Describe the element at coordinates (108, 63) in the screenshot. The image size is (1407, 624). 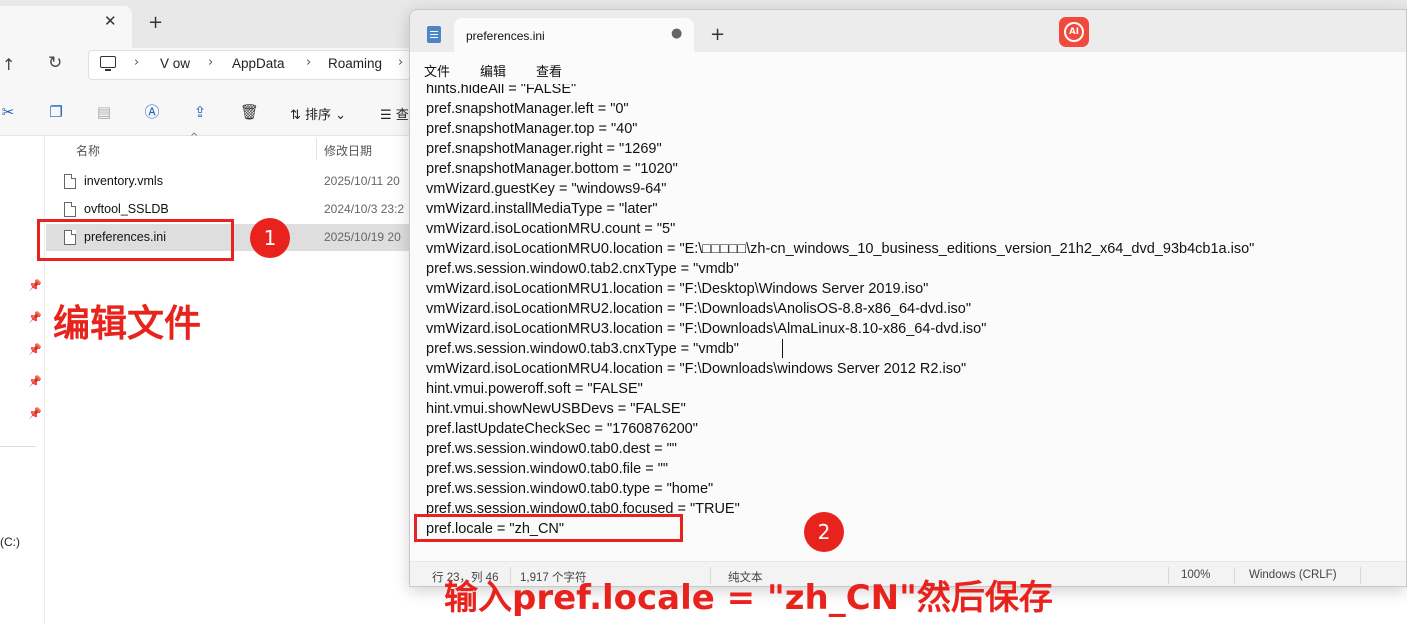
I see `computer-icon` at that location.